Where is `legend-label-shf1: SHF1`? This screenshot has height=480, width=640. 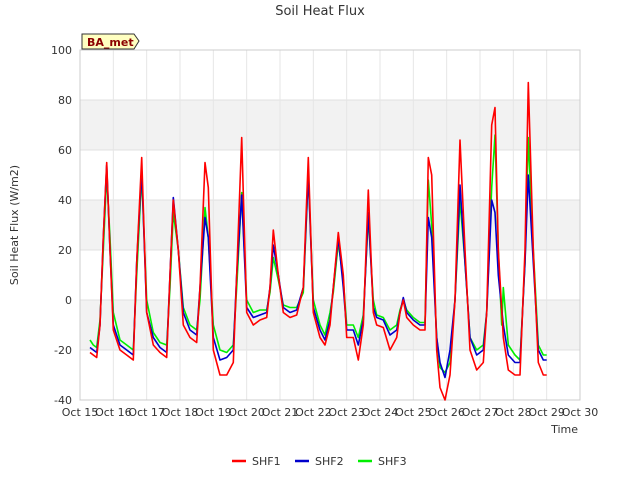 legend-label-shf1: SHF1 is located at coordinates (266, 461).